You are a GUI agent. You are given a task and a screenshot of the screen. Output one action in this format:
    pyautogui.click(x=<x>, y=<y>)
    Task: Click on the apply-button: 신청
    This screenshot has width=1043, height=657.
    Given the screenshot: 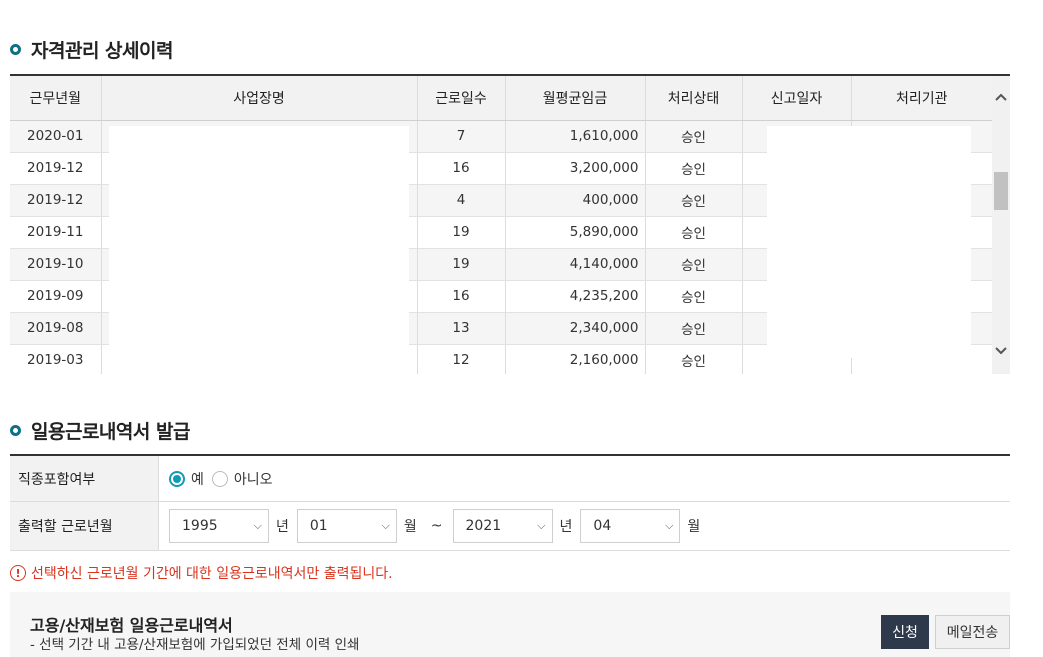 What is the action you would take?
    pyautogui.click(x=905, y=632)
    